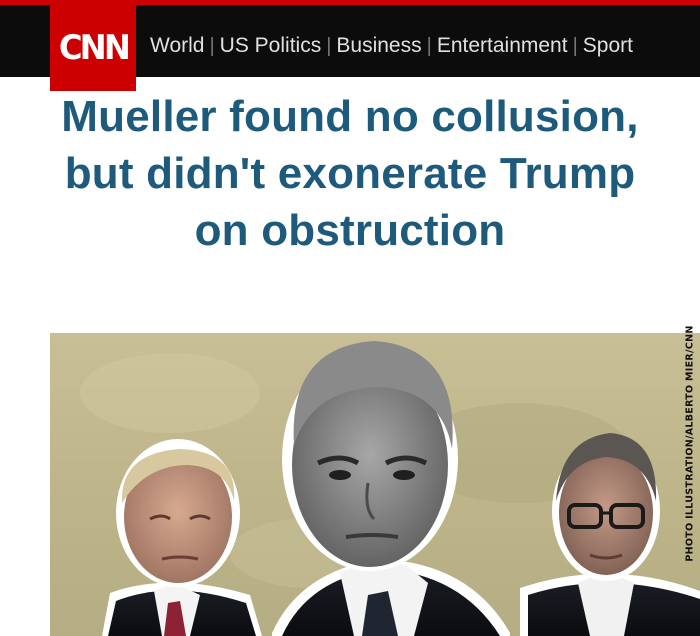 This screenshot has width=700, height=636. What do you see at coordinates (378, 46) in the screenshot?
I see `nav-item-business: Business` at bounding box center [378, 46].